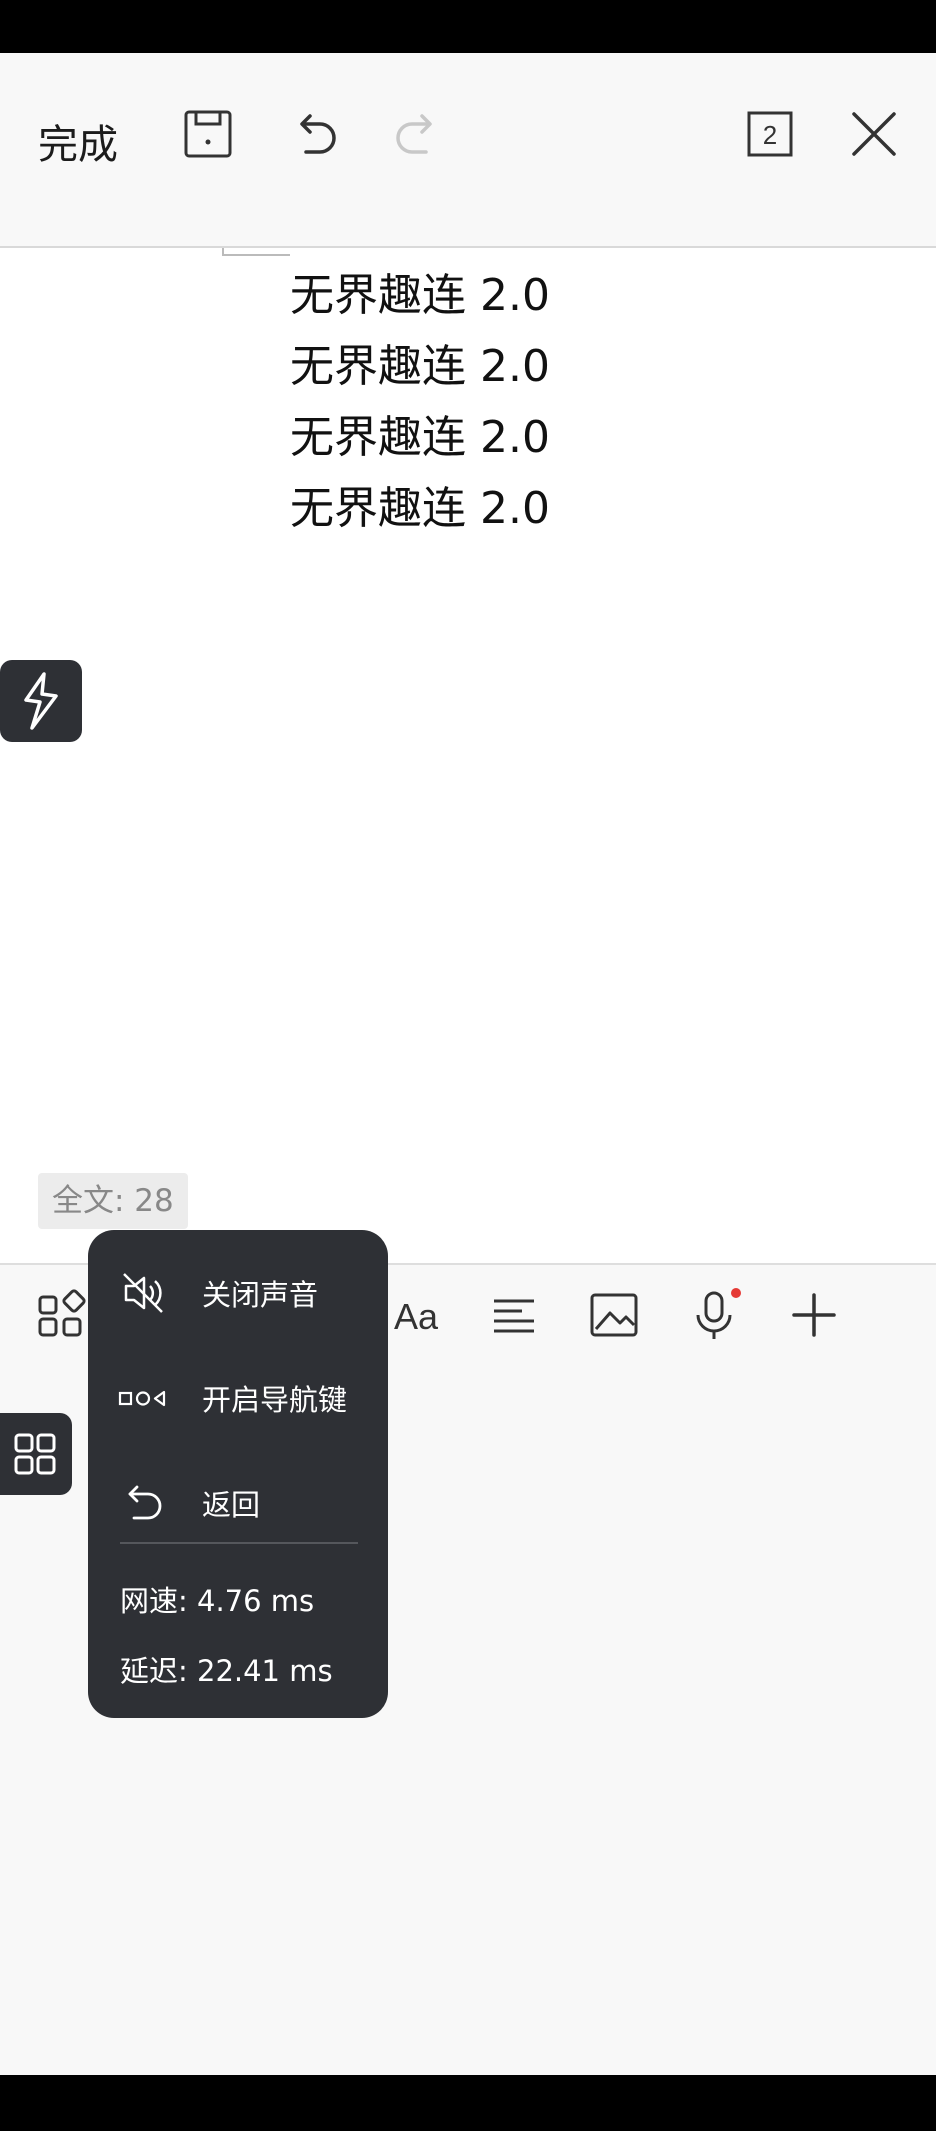  Describe the element at coordinates (814, 1315) in the screenshot. I see `plus-icon` at that location.